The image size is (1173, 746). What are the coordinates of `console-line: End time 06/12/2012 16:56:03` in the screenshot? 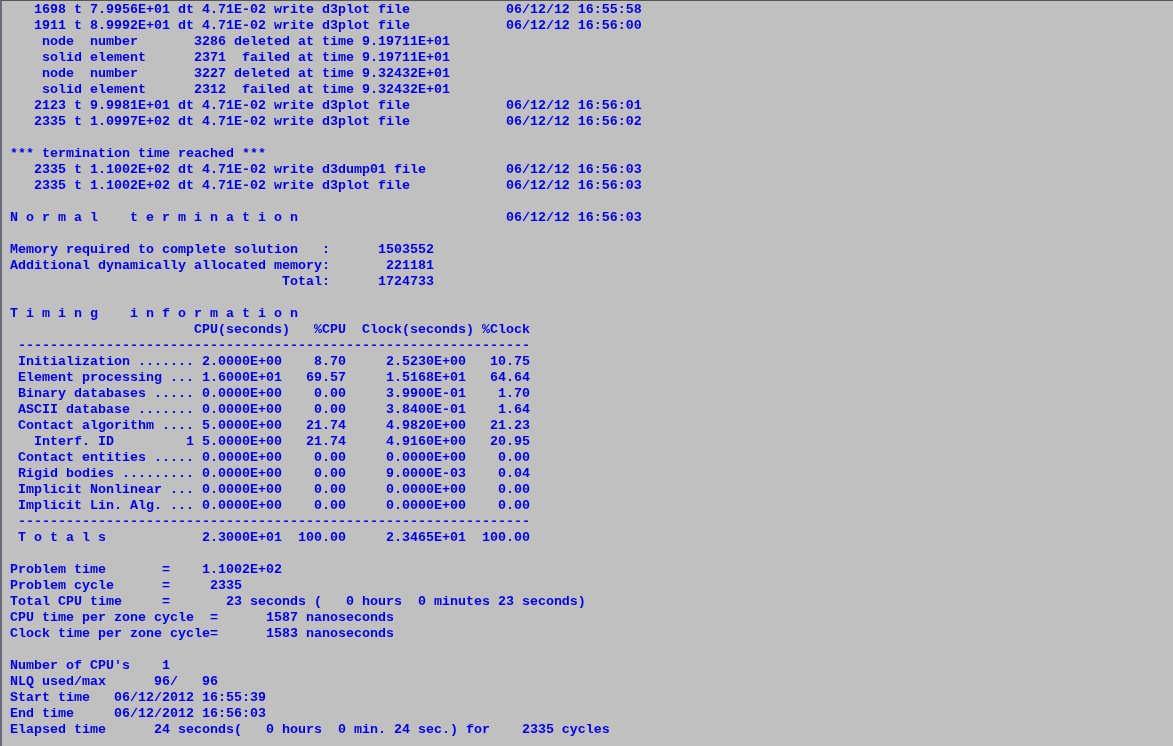 It's located at (138, 714).